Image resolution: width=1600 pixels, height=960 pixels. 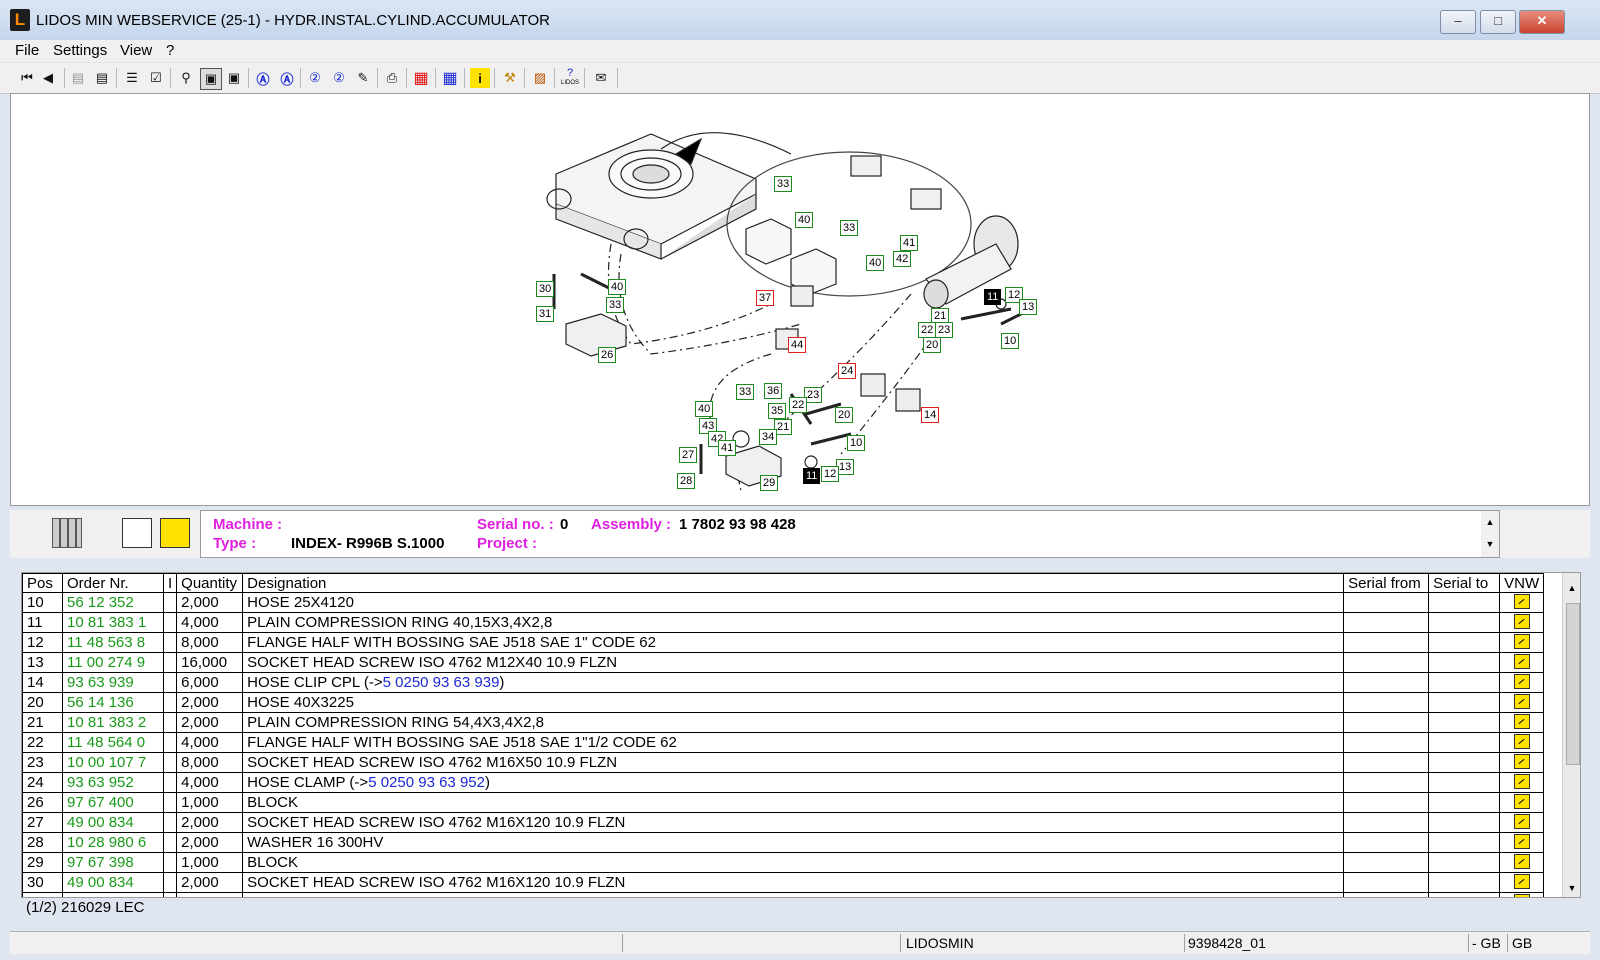 I want to click on designation-cell: PLAIN COMPRESSION RING 40,15X3,4X2,8, so click(x=793, y=622).